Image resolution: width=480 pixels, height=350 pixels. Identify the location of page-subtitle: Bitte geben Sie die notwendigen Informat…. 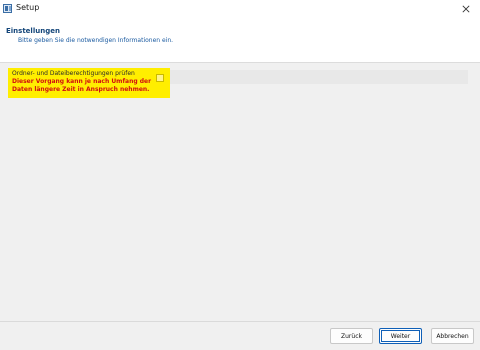
(96, 40).